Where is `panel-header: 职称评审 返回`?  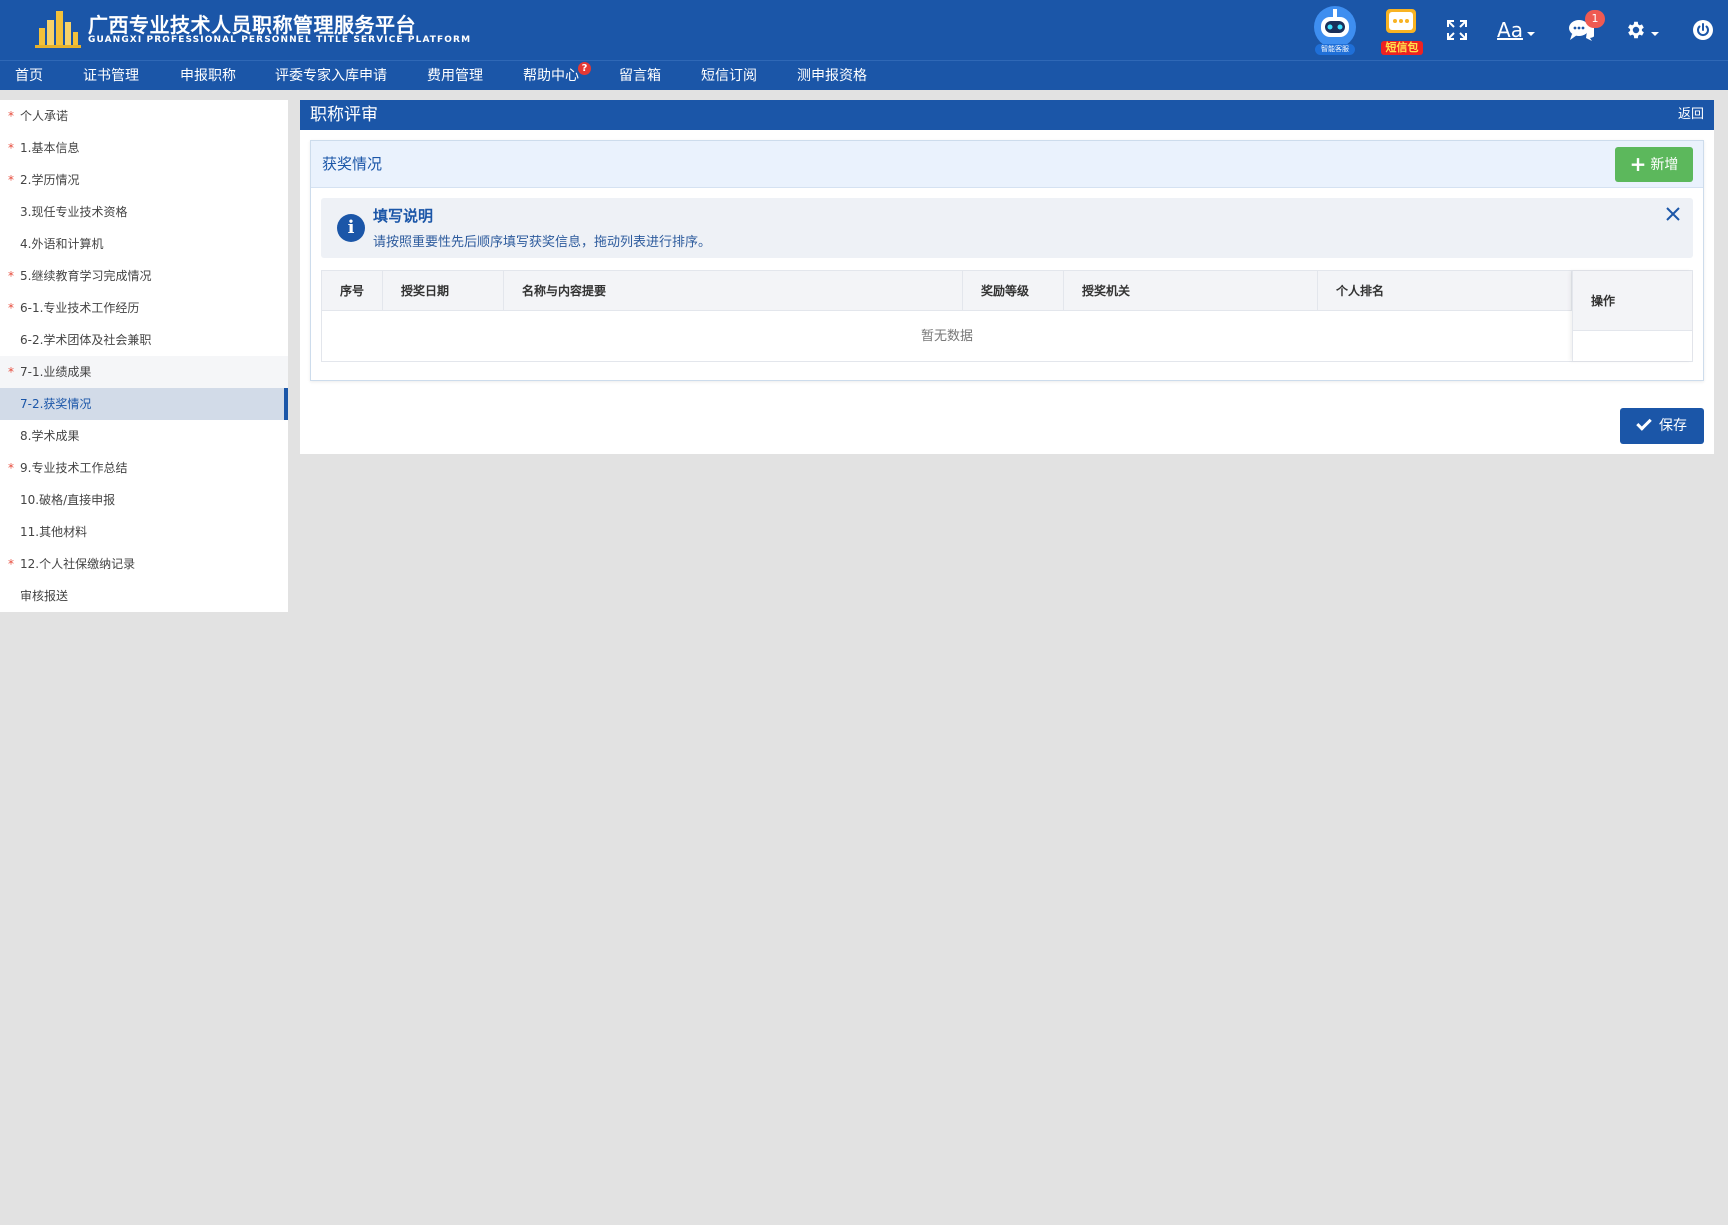 panel-header: 职称评审 返回 is located at coordinates (1007, 115).